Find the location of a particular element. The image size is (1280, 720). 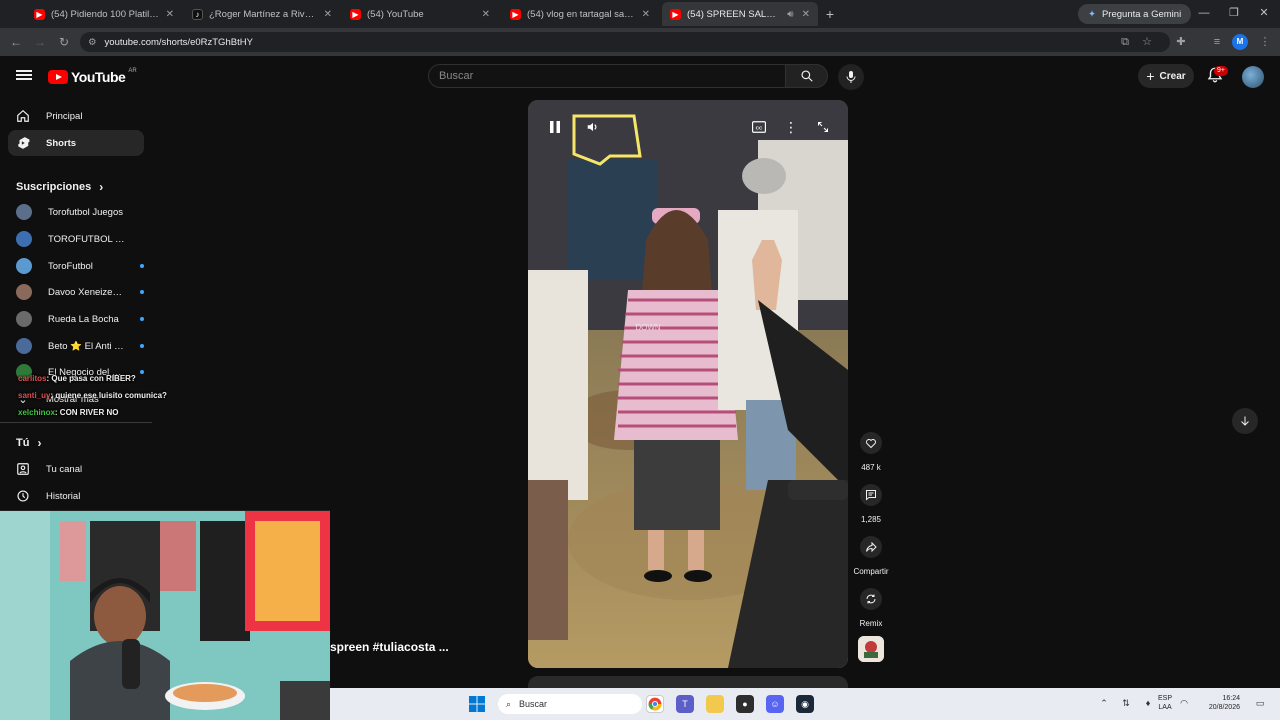

captions-icon: CC is located at coordinates (759, 127).